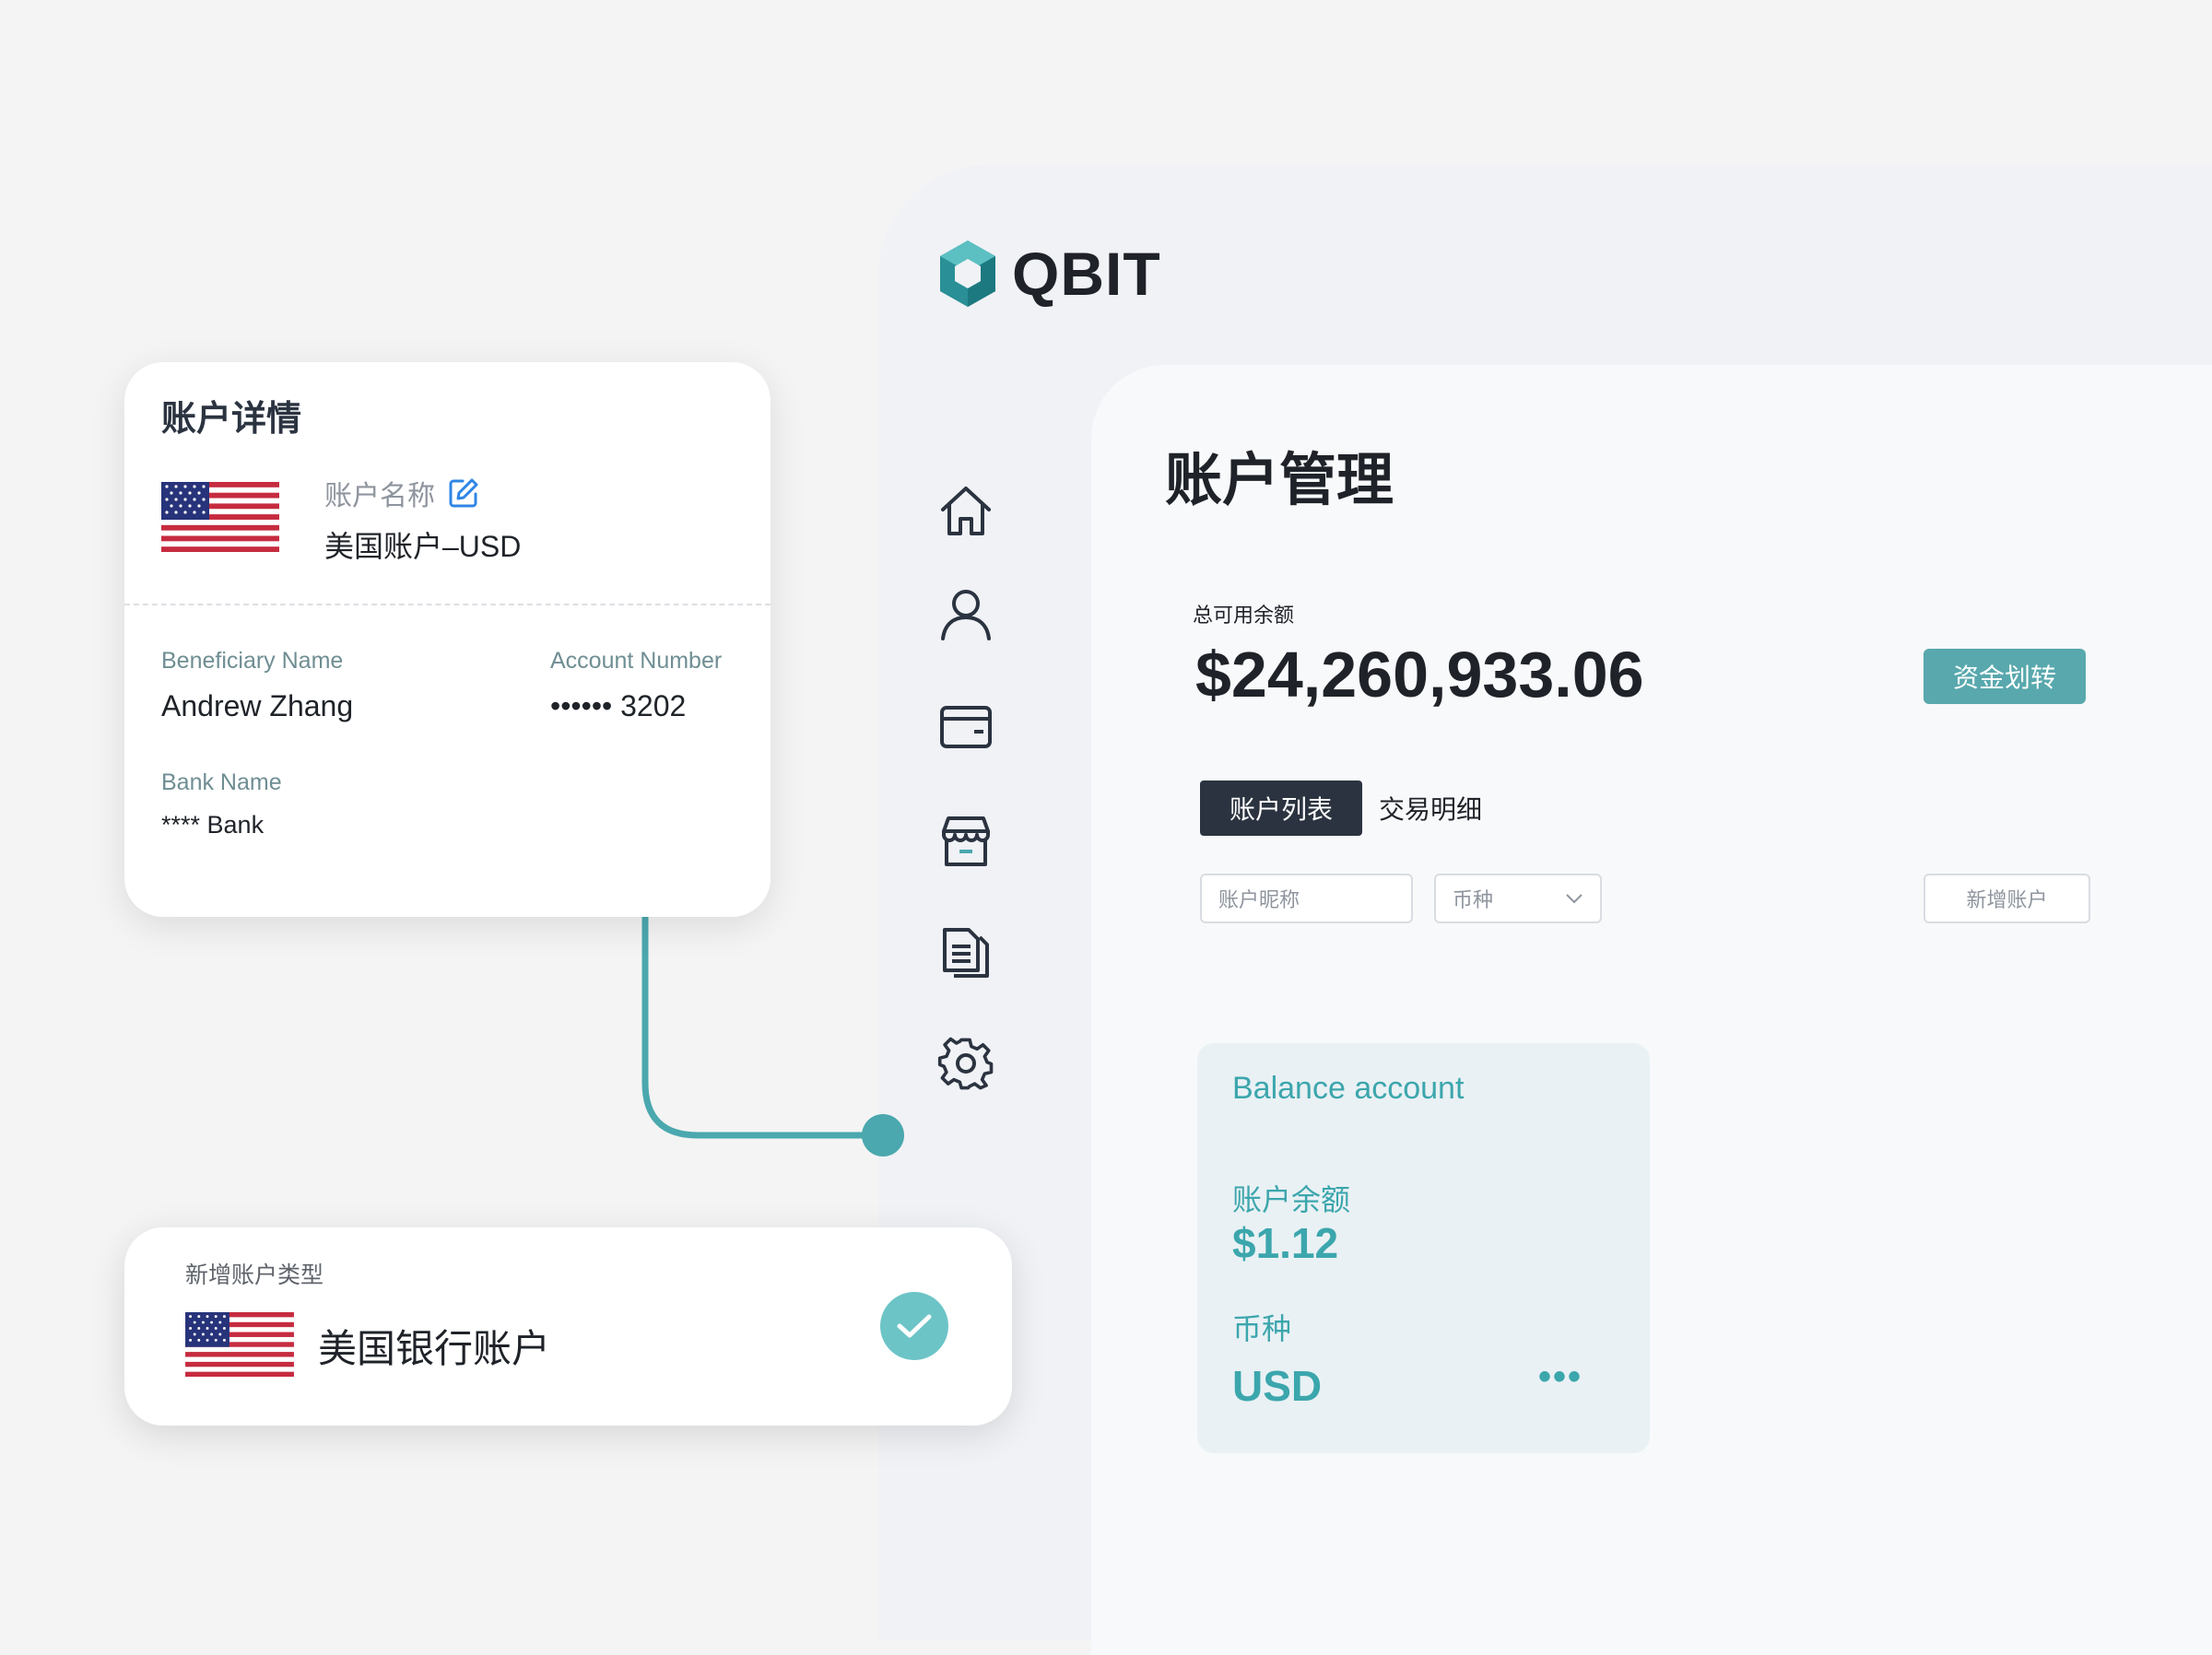 This screenshot has height=1655, width=2212. I want to click on new-account-type-card: 新增账户类型 美国银行账户, so click(568, 1326).